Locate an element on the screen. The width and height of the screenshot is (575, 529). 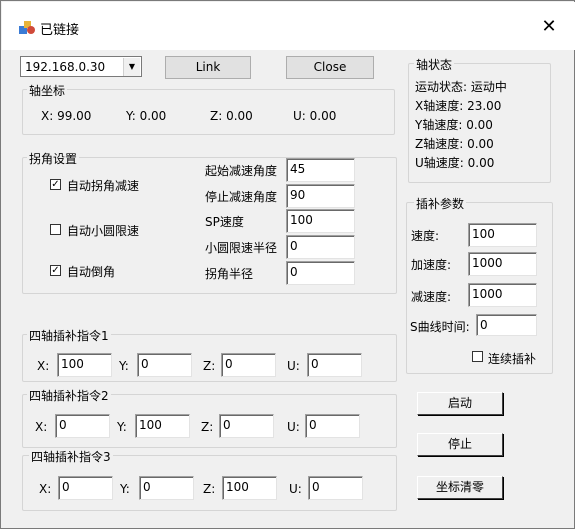
coord-z: Z: 0.00 is located at coordinates (231, 116).